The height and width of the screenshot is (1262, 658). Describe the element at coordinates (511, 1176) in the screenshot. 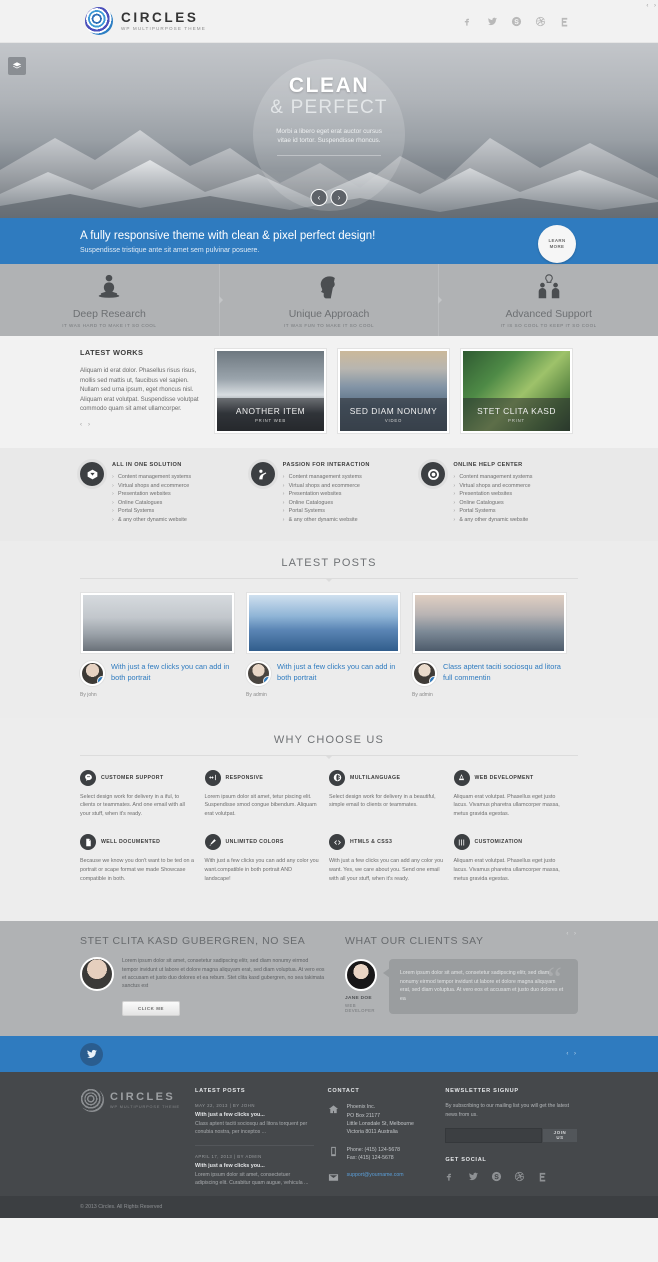

I see `footer-social-links` at that location.